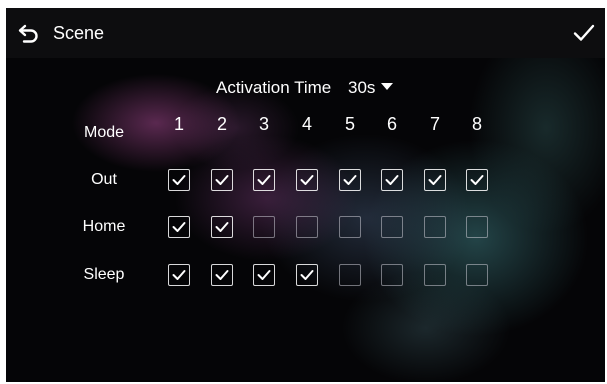 The height and width of the screenshot is (384, 607). Describe the element at coordinates (306, 124) in the screenshot. I see `column-number-4: 4` at that location.